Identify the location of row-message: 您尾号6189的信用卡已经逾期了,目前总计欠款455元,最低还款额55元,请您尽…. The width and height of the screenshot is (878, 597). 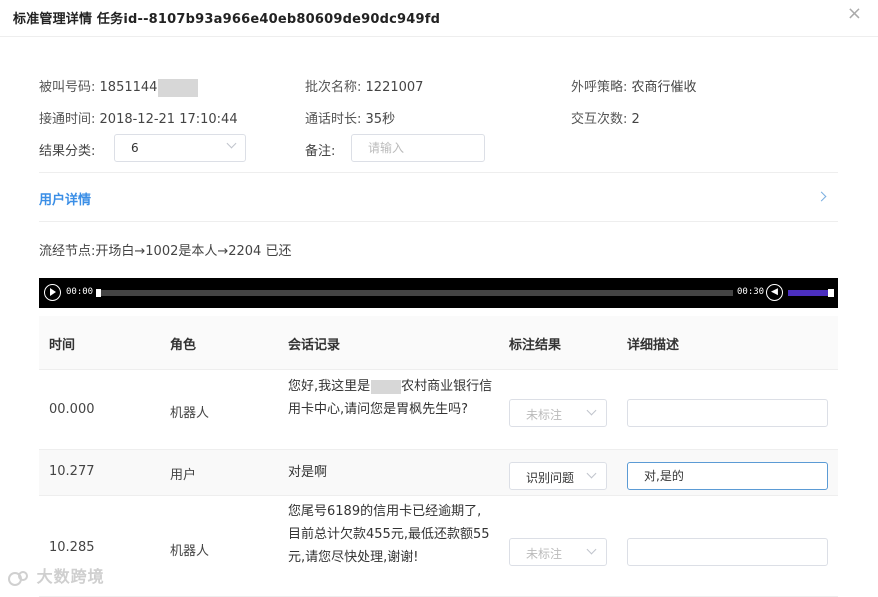
(389, 534).